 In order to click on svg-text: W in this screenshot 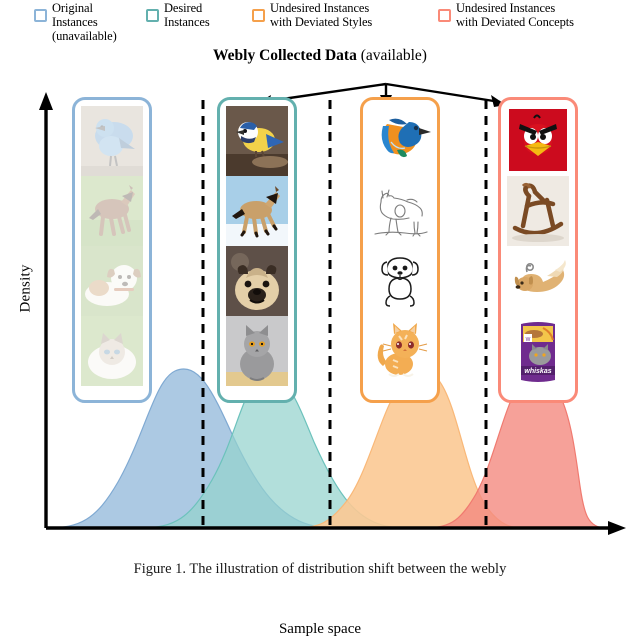, I will do `click(528, 340)`.